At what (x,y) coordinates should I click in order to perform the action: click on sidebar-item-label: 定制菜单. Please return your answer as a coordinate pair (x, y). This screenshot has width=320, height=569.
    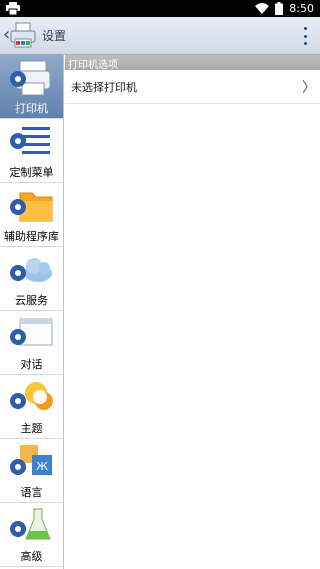
    Looking at the image, I should click on (31, 172).